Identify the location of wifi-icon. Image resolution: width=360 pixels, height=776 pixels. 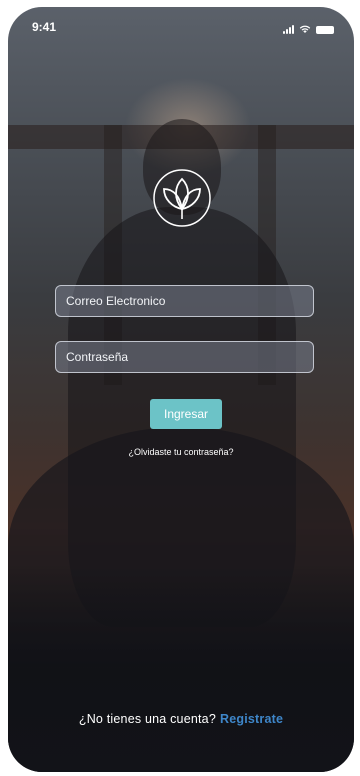
(305, 29).